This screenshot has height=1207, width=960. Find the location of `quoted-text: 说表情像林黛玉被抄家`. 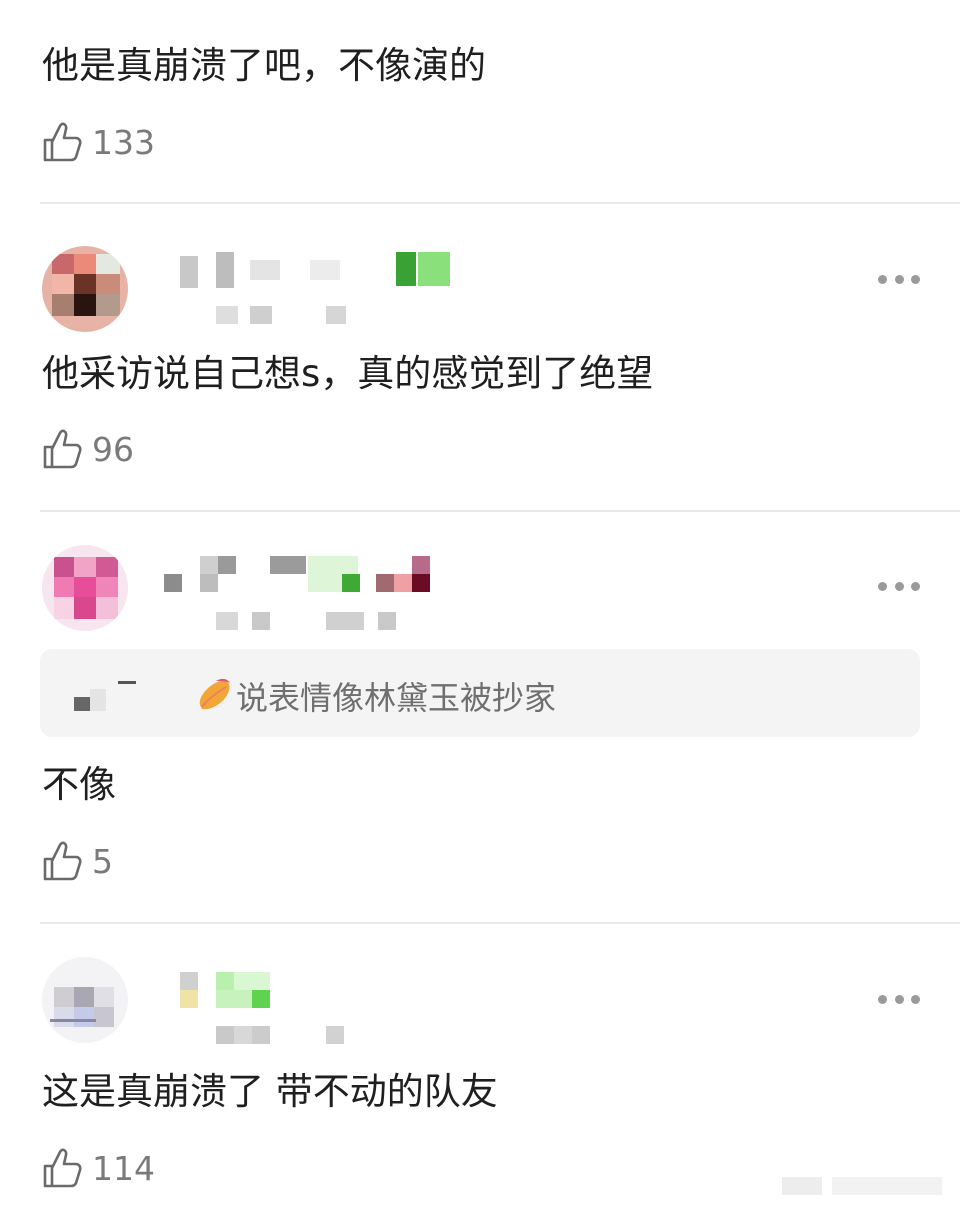

quoted-text: 说表情像林黛玉被抄家 is located at coordinates (396, 698).